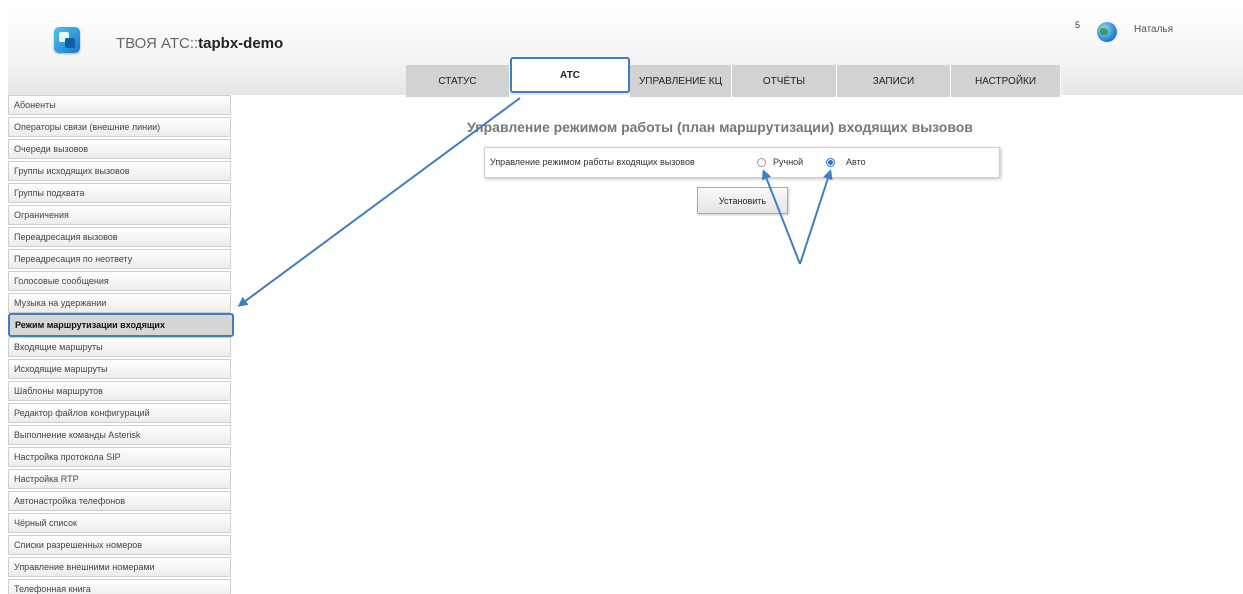  What do you see at coordinates (1006, 81) in the screenshot?
I see `tab-settings: НАСТРОЙКИ` at bounding box center [1006, 81].